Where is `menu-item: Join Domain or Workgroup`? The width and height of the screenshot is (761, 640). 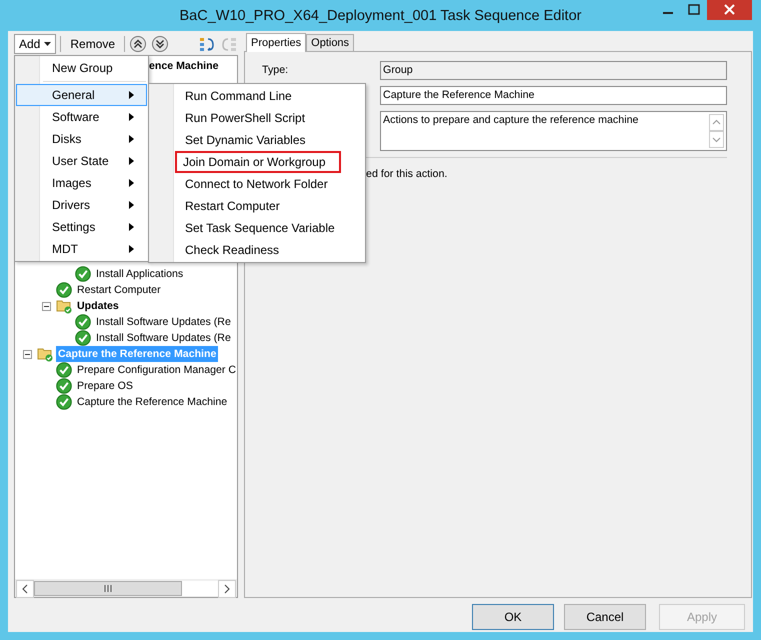 menu-item: Join Domain or Workgroup is located at coordinates (258, 162).